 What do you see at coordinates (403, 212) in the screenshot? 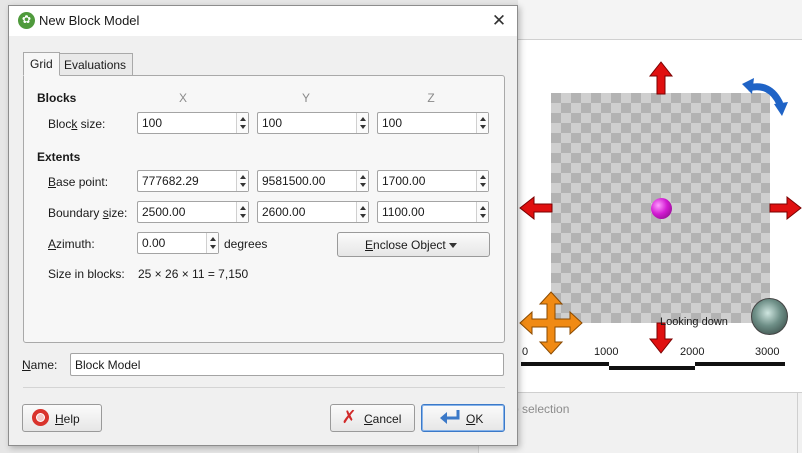
I see `stepper-value: 1100.00` at bounding box center [403, 212].